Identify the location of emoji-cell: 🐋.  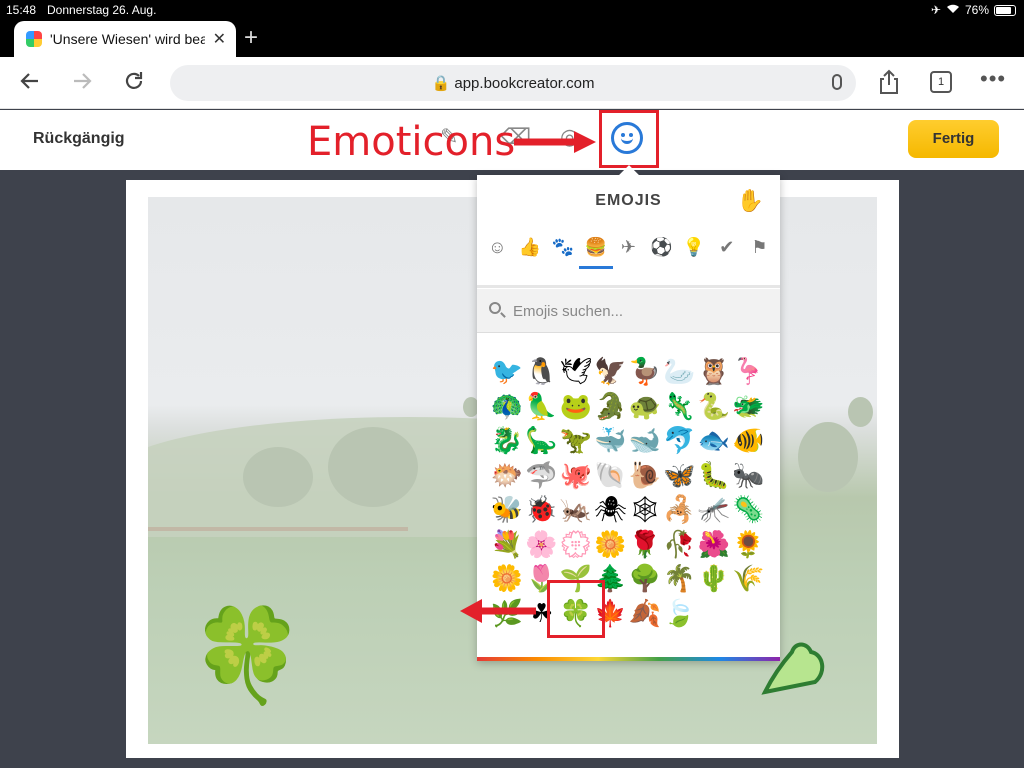
(645, 441).